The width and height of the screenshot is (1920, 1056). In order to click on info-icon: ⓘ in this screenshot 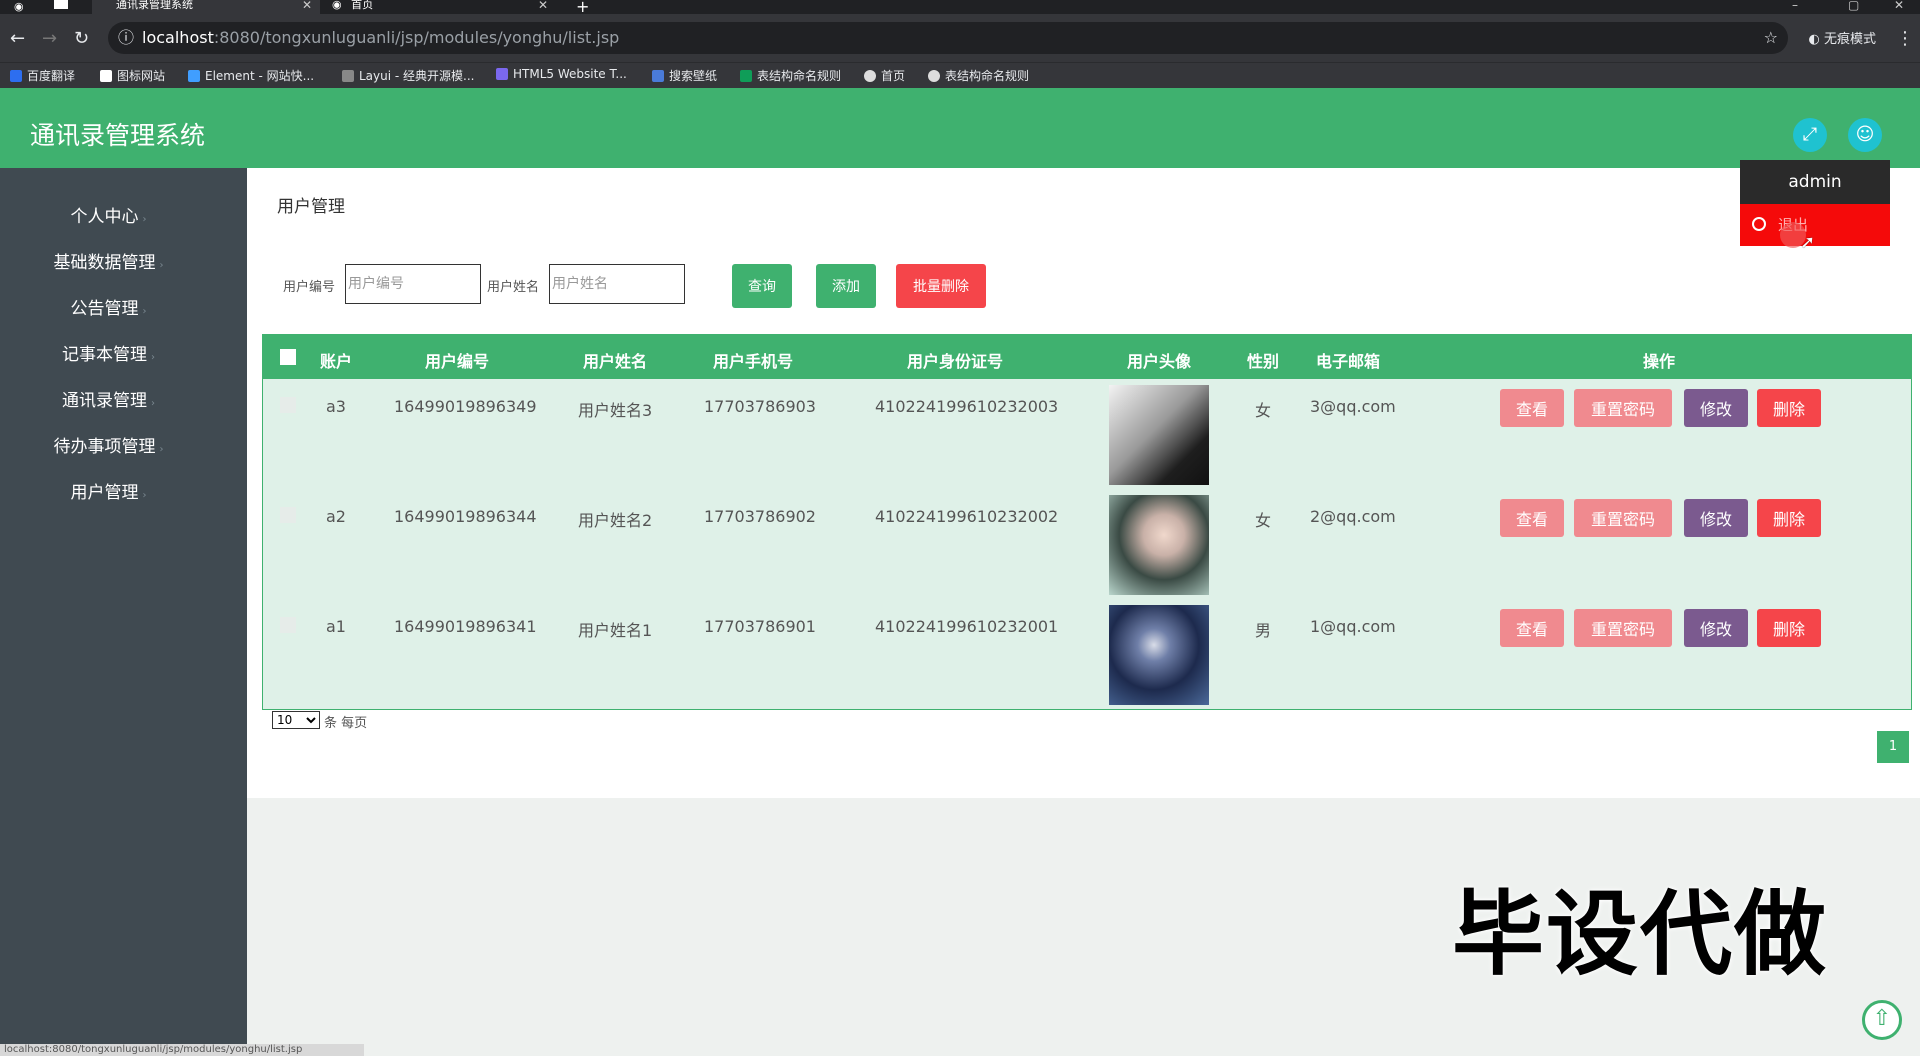, I will do `click(126, 37)`.